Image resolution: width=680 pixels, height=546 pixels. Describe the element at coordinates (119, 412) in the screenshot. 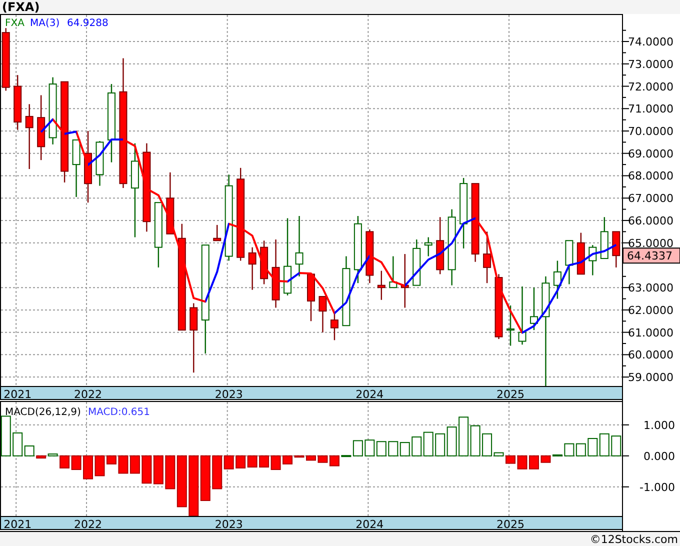

I see `legend-value: MACD:0.651` at that location.